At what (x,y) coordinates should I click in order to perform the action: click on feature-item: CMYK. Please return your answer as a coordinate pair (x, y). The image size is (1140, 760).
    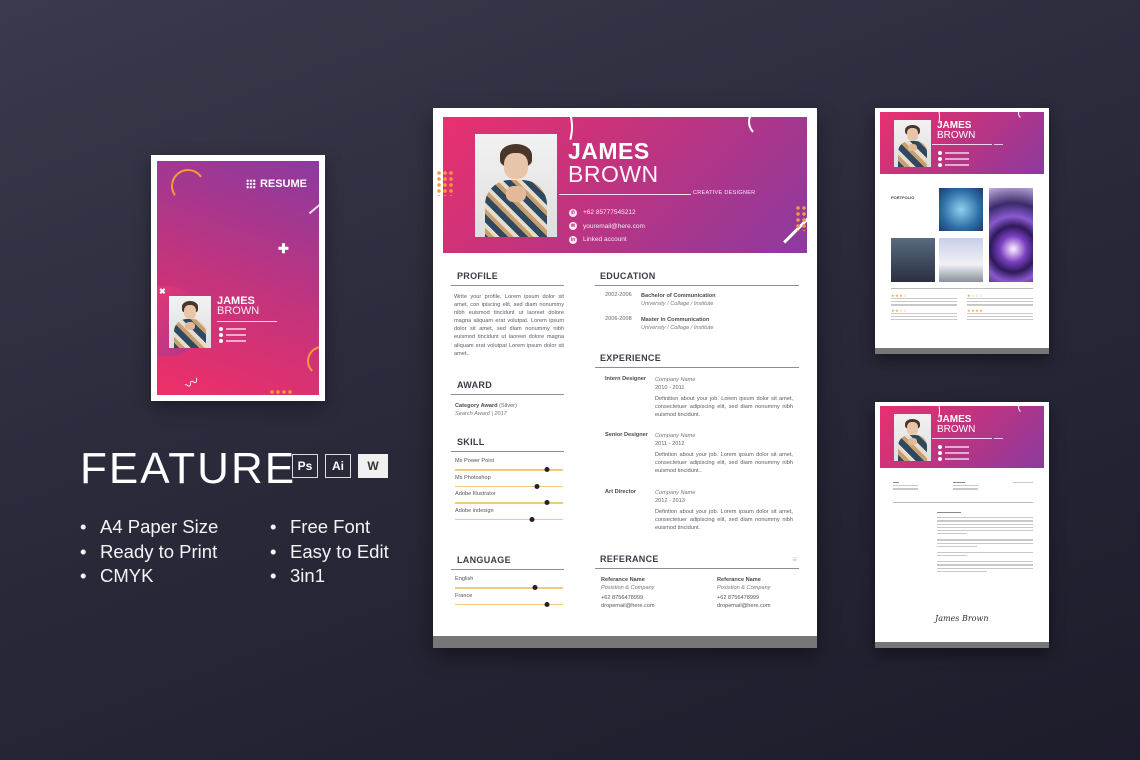
    Looking at the image, I should click on (149, 576).